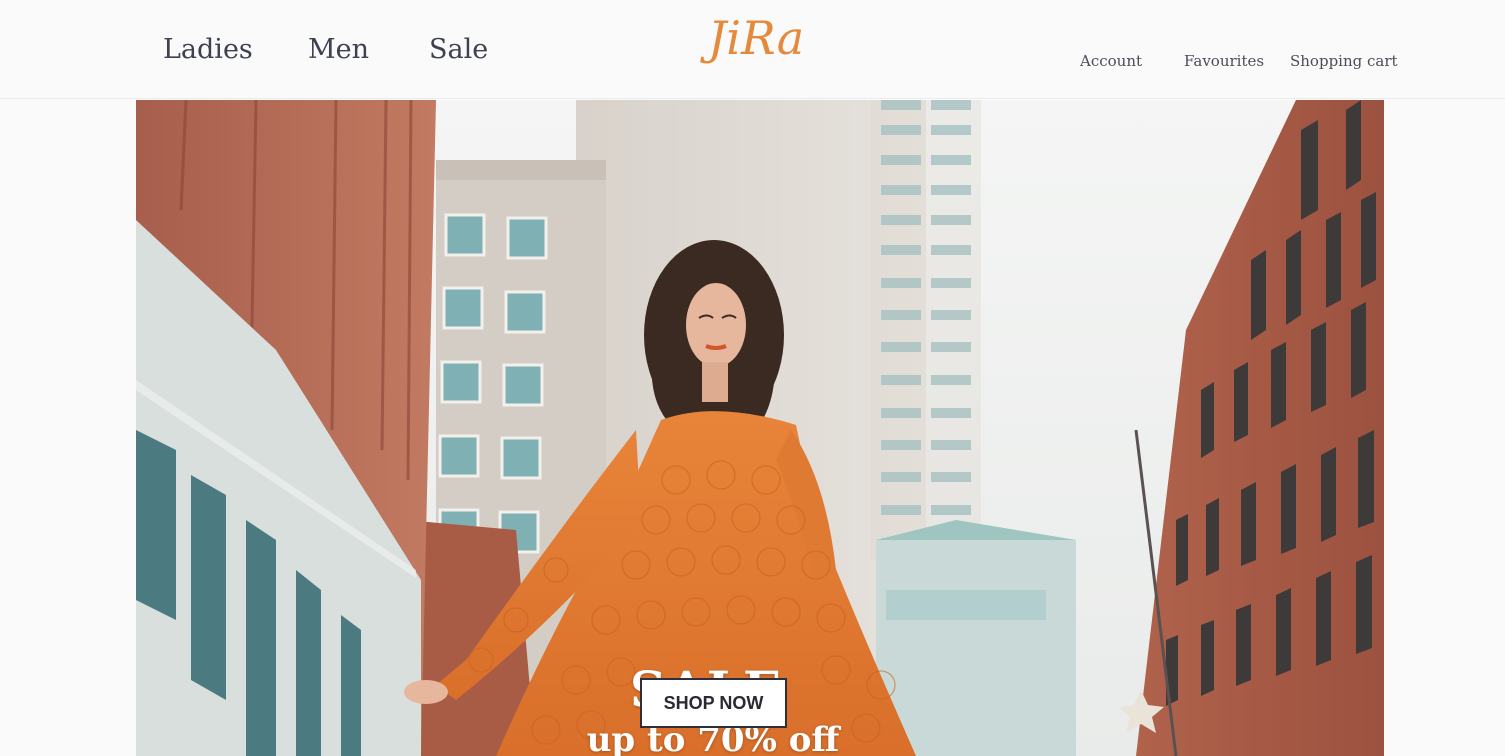  I want to click on brand-logo: JiRa, so click(756, 41).